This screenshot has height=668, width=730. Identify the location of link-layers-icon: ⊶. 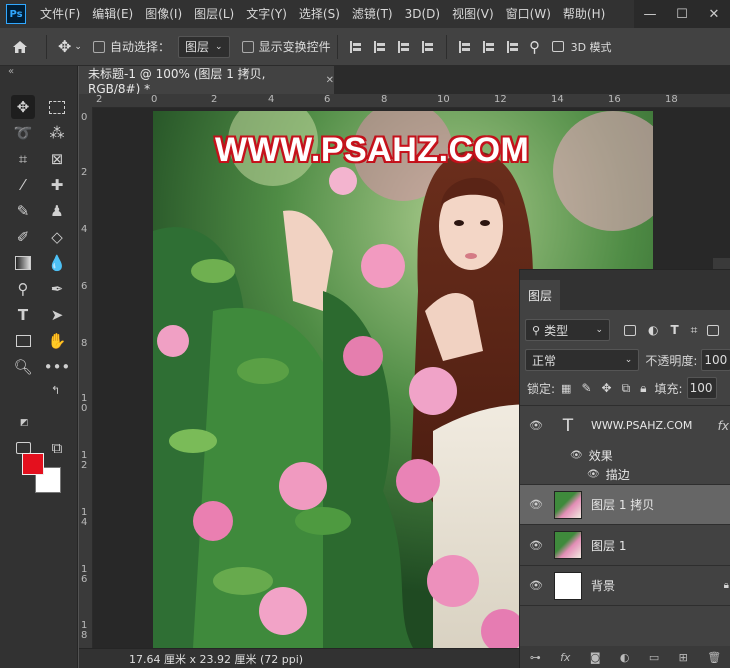
(535, 657).